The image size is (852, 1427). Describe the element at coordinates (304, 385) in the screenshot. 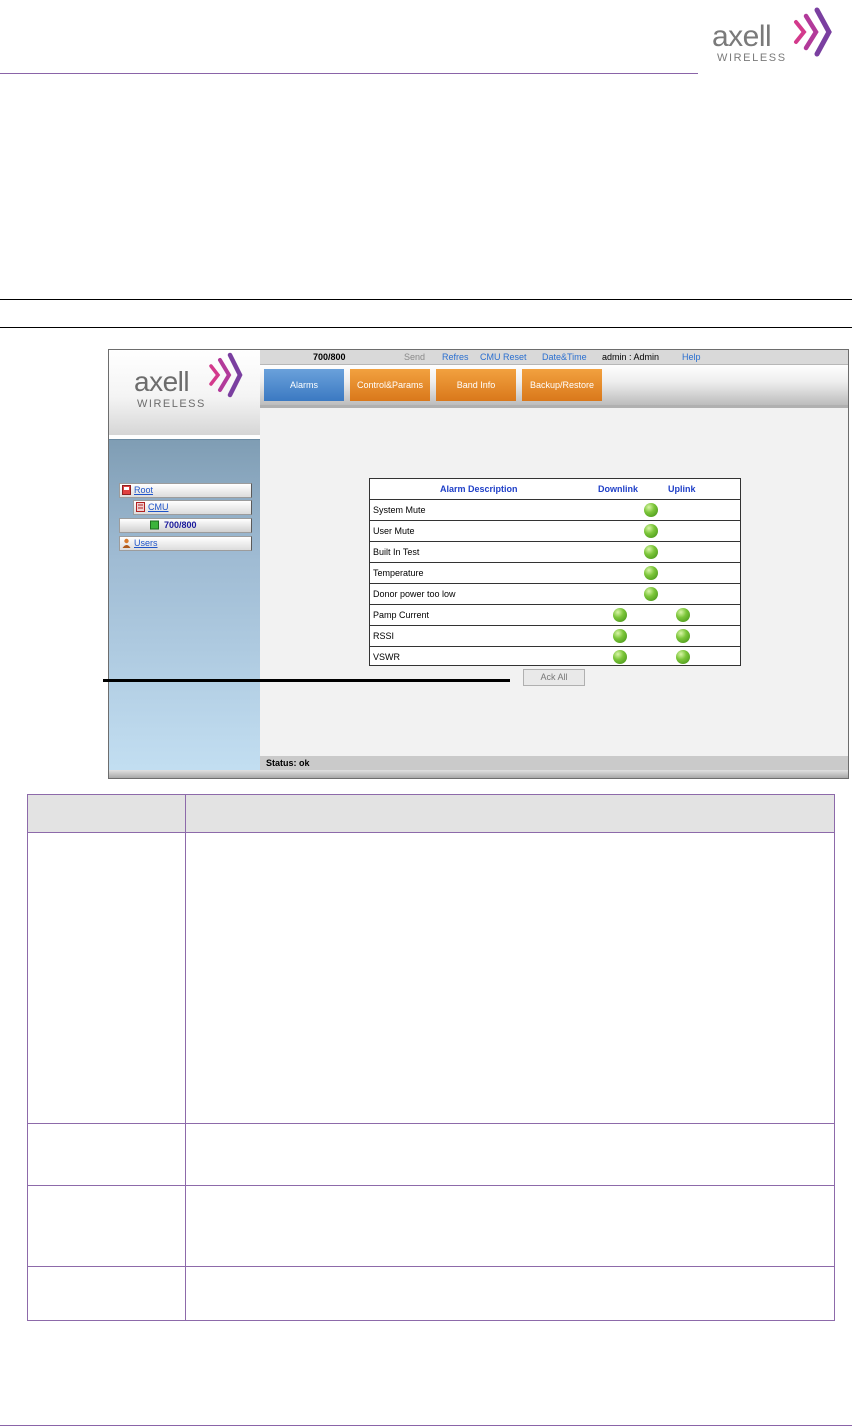

I see `tab-alarms: Alarms` at that location.